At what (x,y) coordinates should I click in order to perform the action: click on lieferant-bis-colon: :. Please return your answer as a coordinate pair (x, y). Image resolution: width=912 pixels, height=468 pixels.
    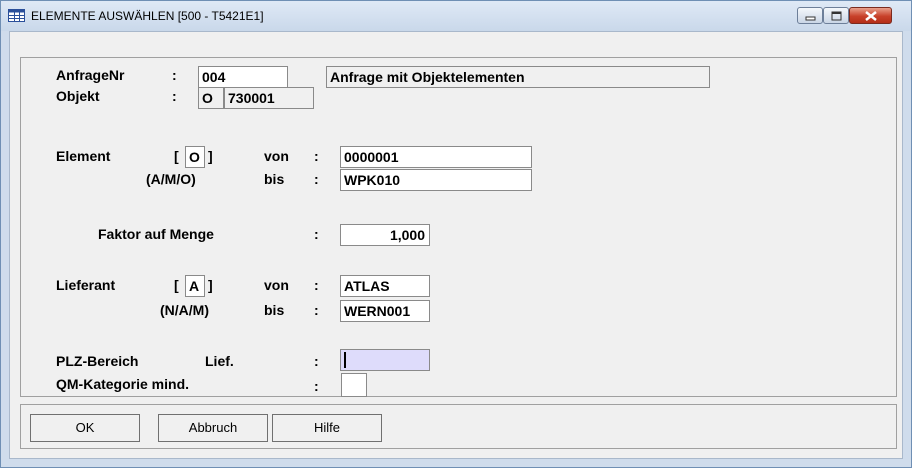
    Looking at the image, I should click on (316, 310).